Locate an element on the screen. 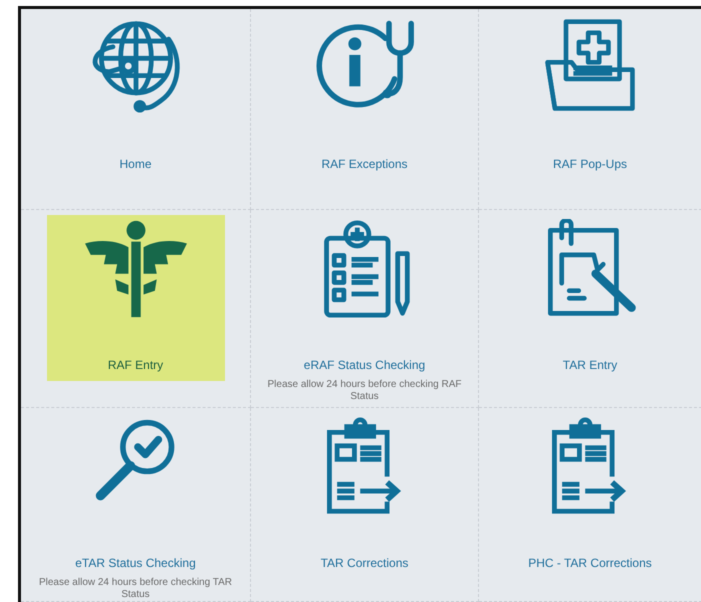  menu-tile: eTAR Status Checking is located at coordinates (135, 496).